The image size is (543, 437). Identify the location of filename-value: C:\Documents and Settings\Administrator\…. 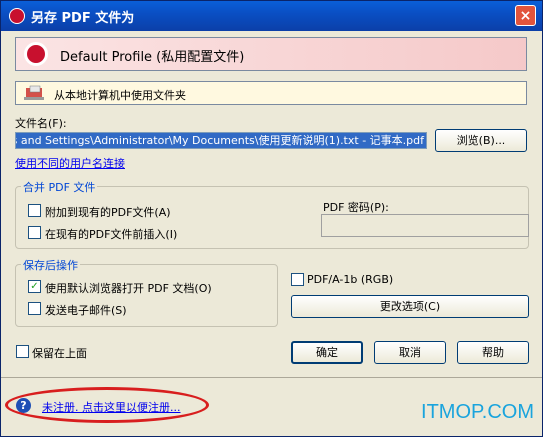
(220, 140).